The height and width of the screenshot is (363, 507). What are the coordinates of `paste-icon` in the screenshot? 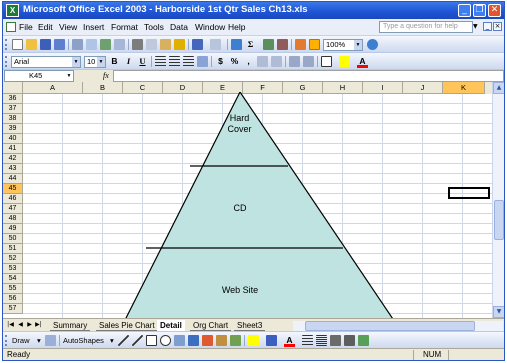 It's located at (165, 44).